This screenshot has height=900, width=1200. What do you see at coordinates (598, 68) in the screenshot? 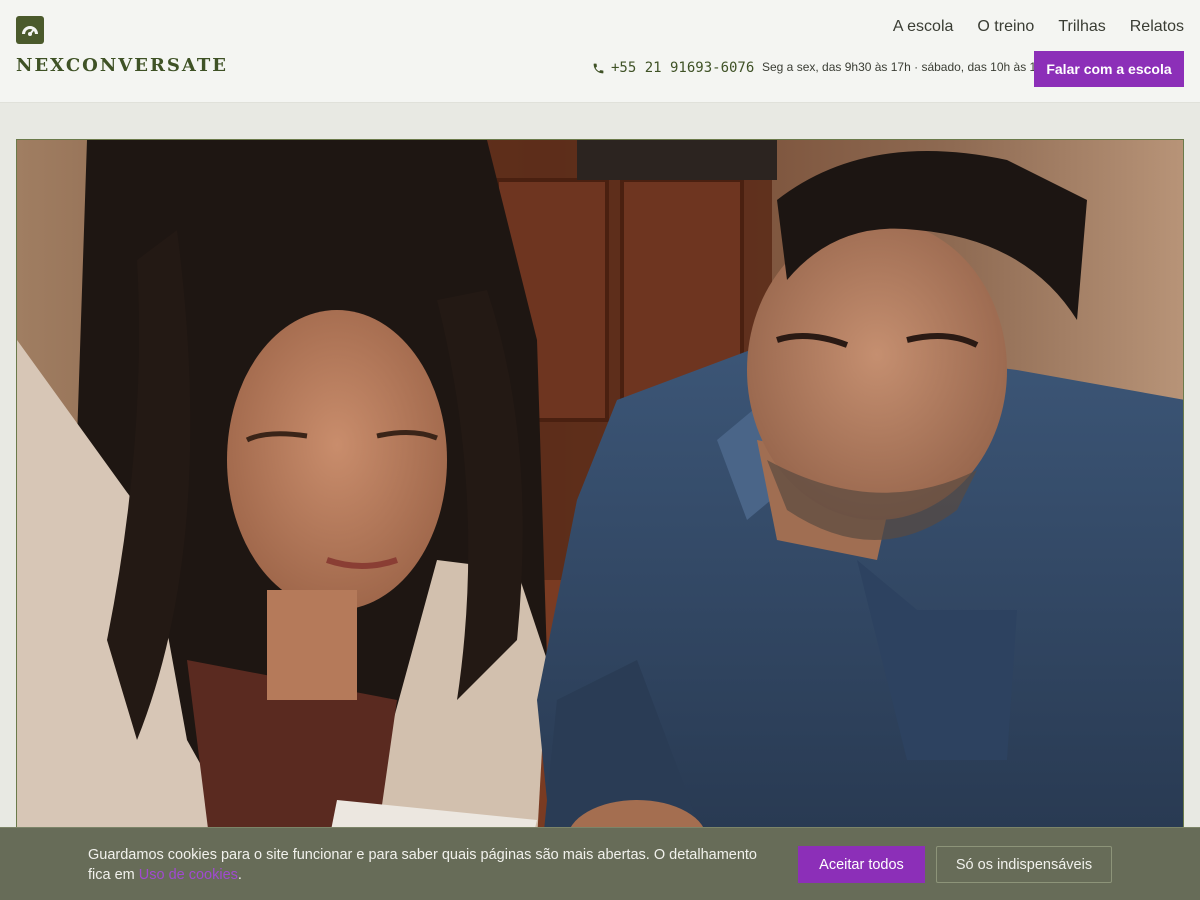
I see `phone-icon` at bounding box center [598, 68].